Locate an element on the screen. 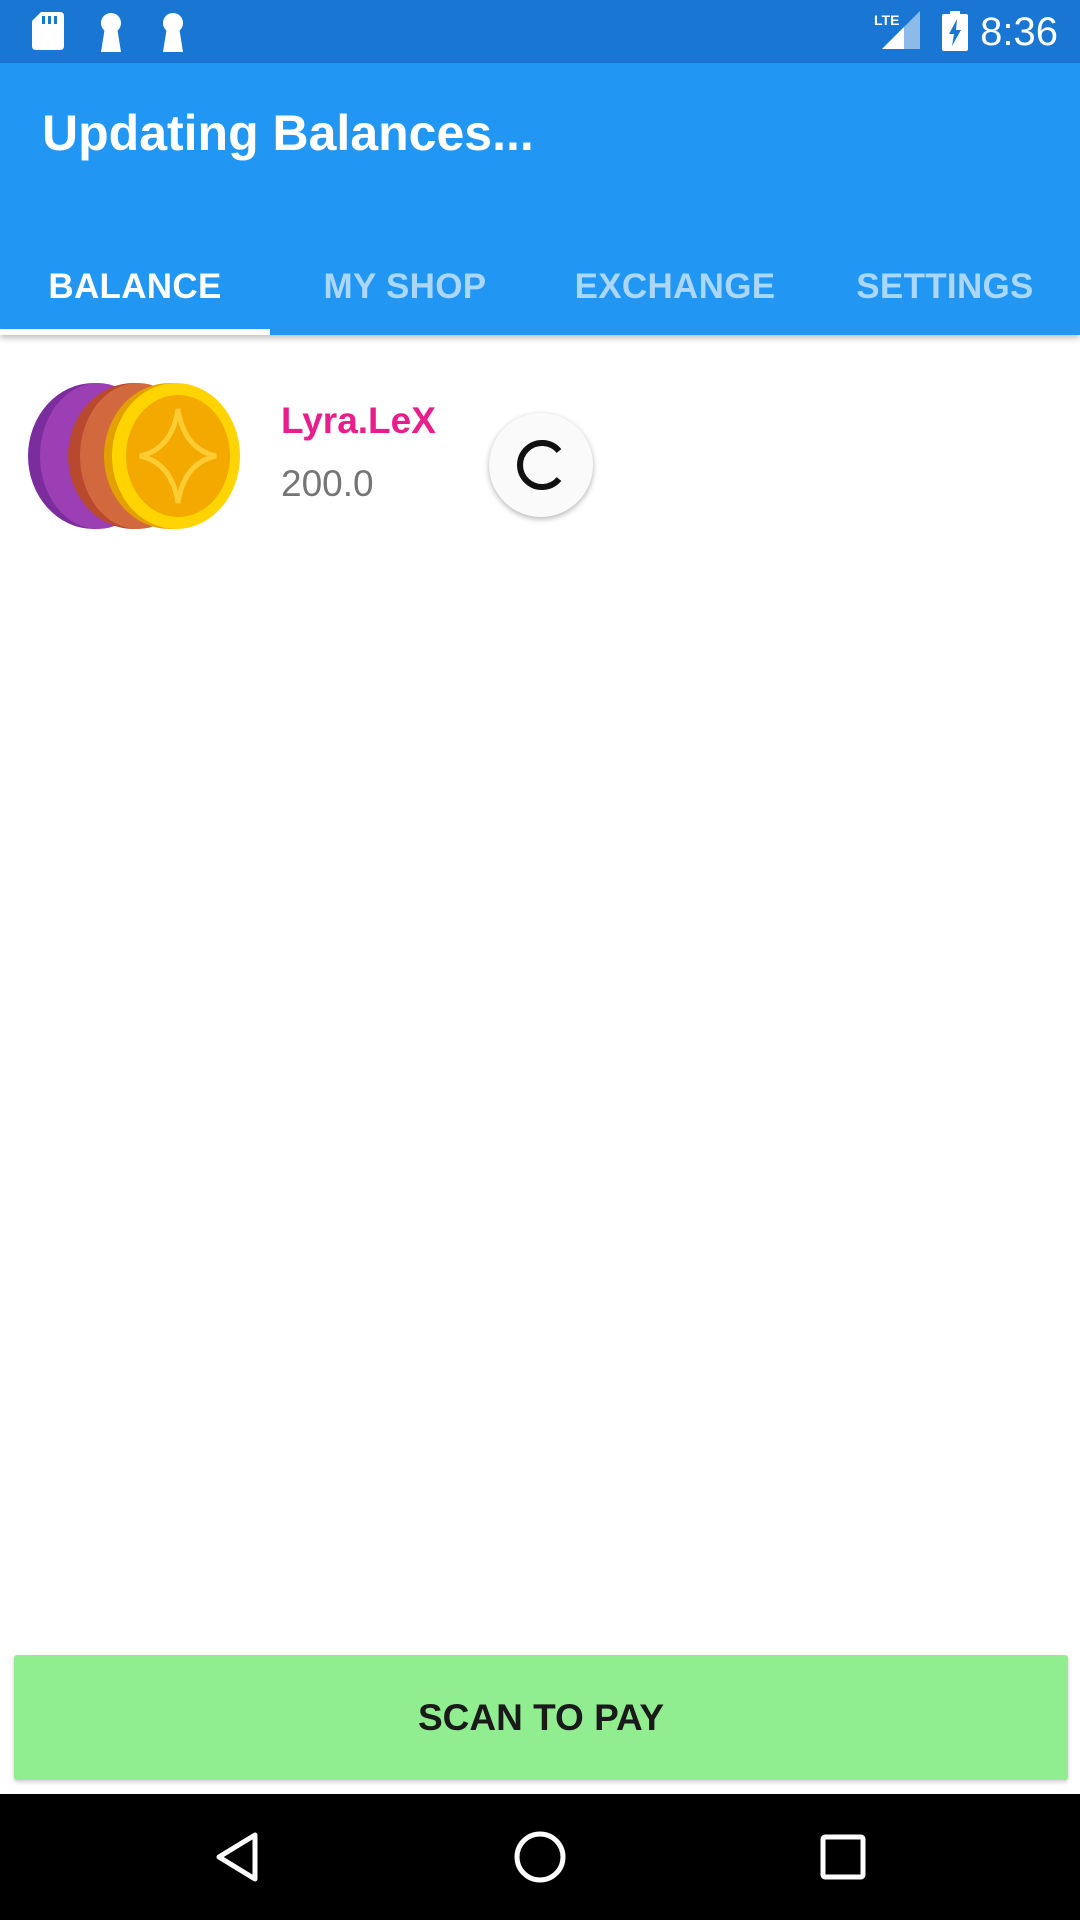 The height and width of the screenshot is (1920, 1080). list-item: Lyra.LeX 200.0 is located at coordinates (540, 450).